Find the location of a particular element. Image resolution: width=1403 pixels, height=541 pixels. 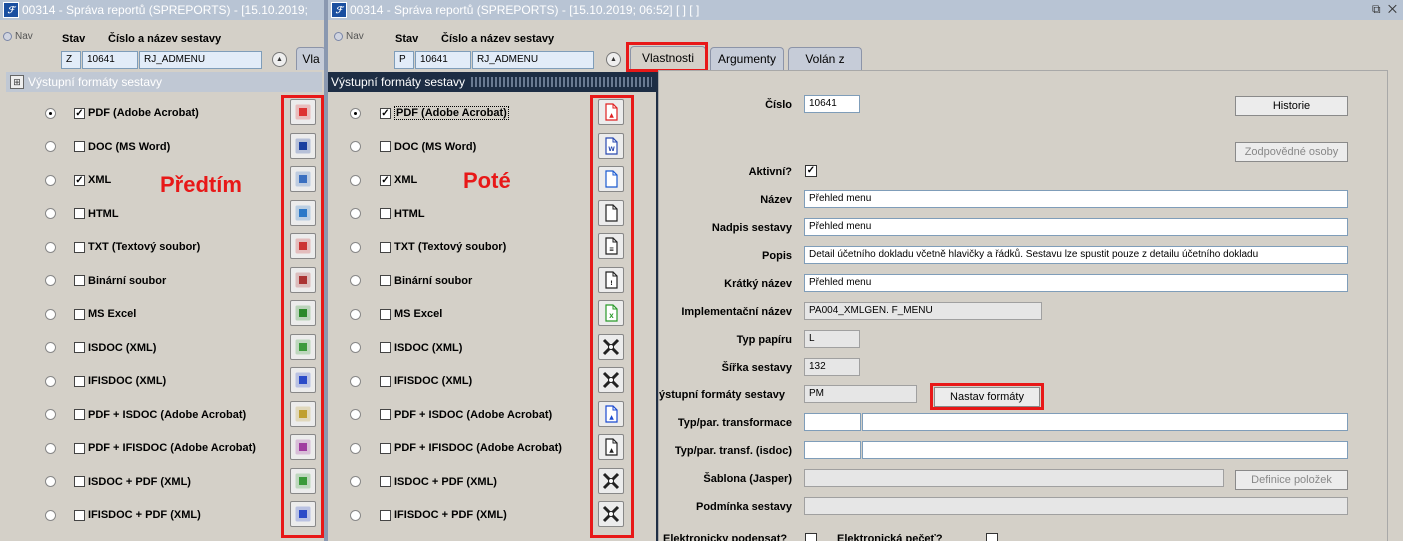

historie-button: Historie is located at coordinates (1291, 106).